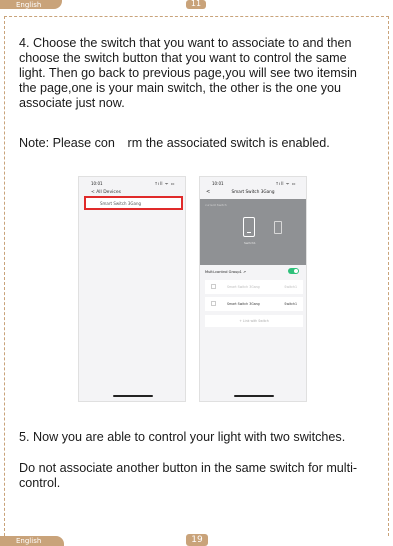 This screenshot has width=393, height=546. I want to click on multi-control-label: Multi-control Group1 ↗, so click(226, 272).